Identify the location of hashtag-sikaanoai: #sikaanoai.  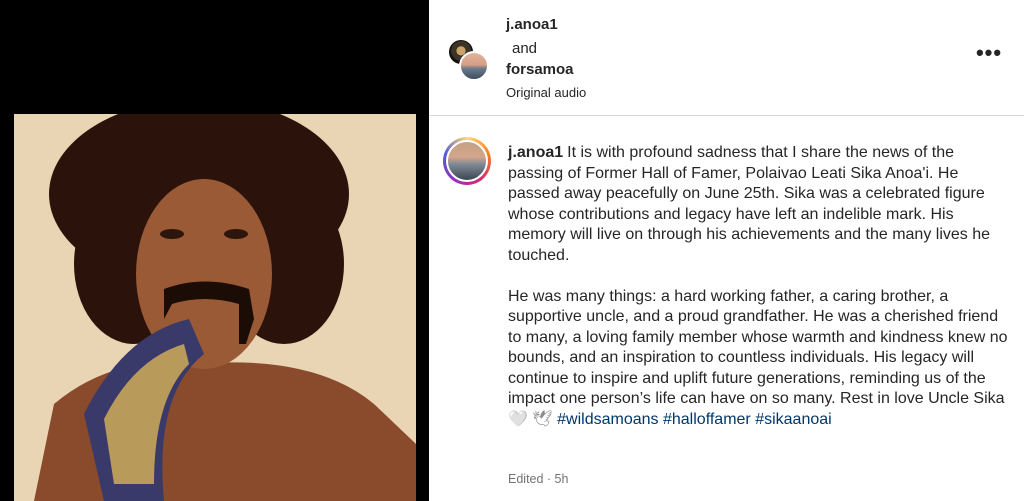
(793, 419).